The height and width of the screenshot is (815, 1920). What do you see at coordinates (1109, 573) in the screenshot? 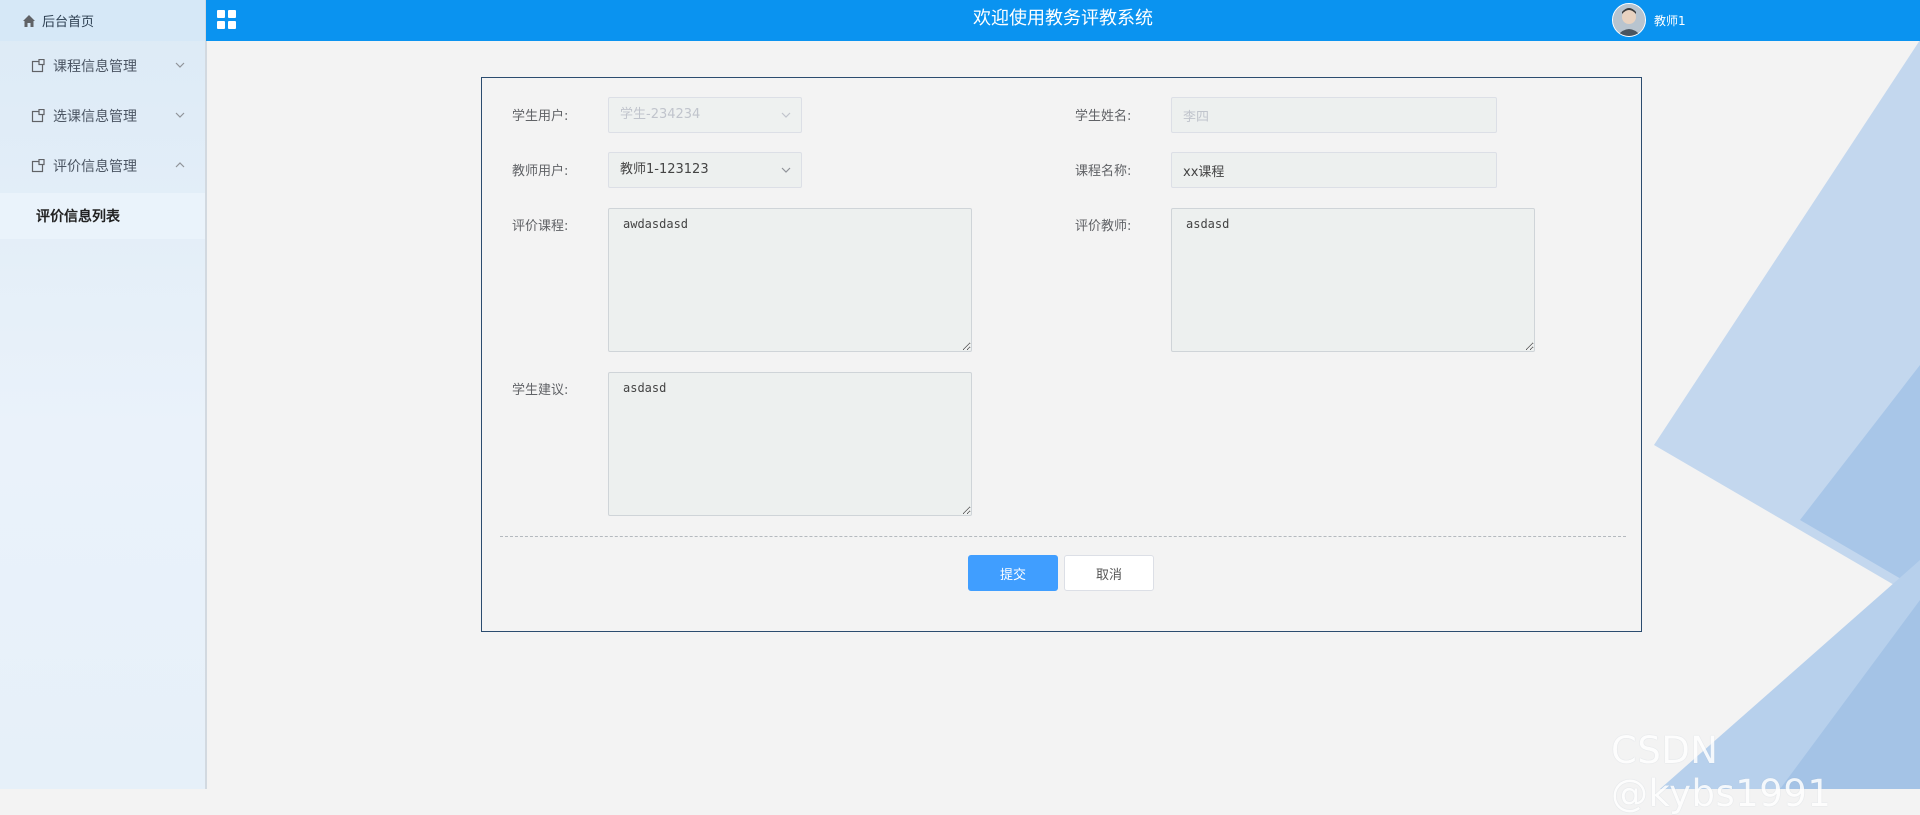
I see `cancel-button: 取消` at bounding box center [1109, 573].